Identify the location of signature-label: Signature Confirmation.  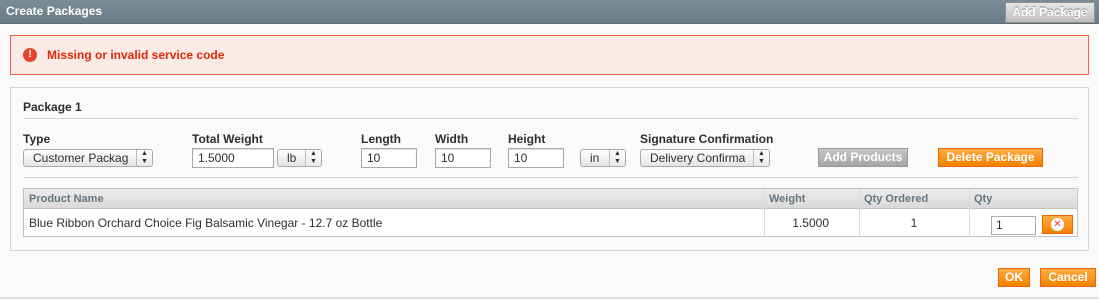
(707, 139).